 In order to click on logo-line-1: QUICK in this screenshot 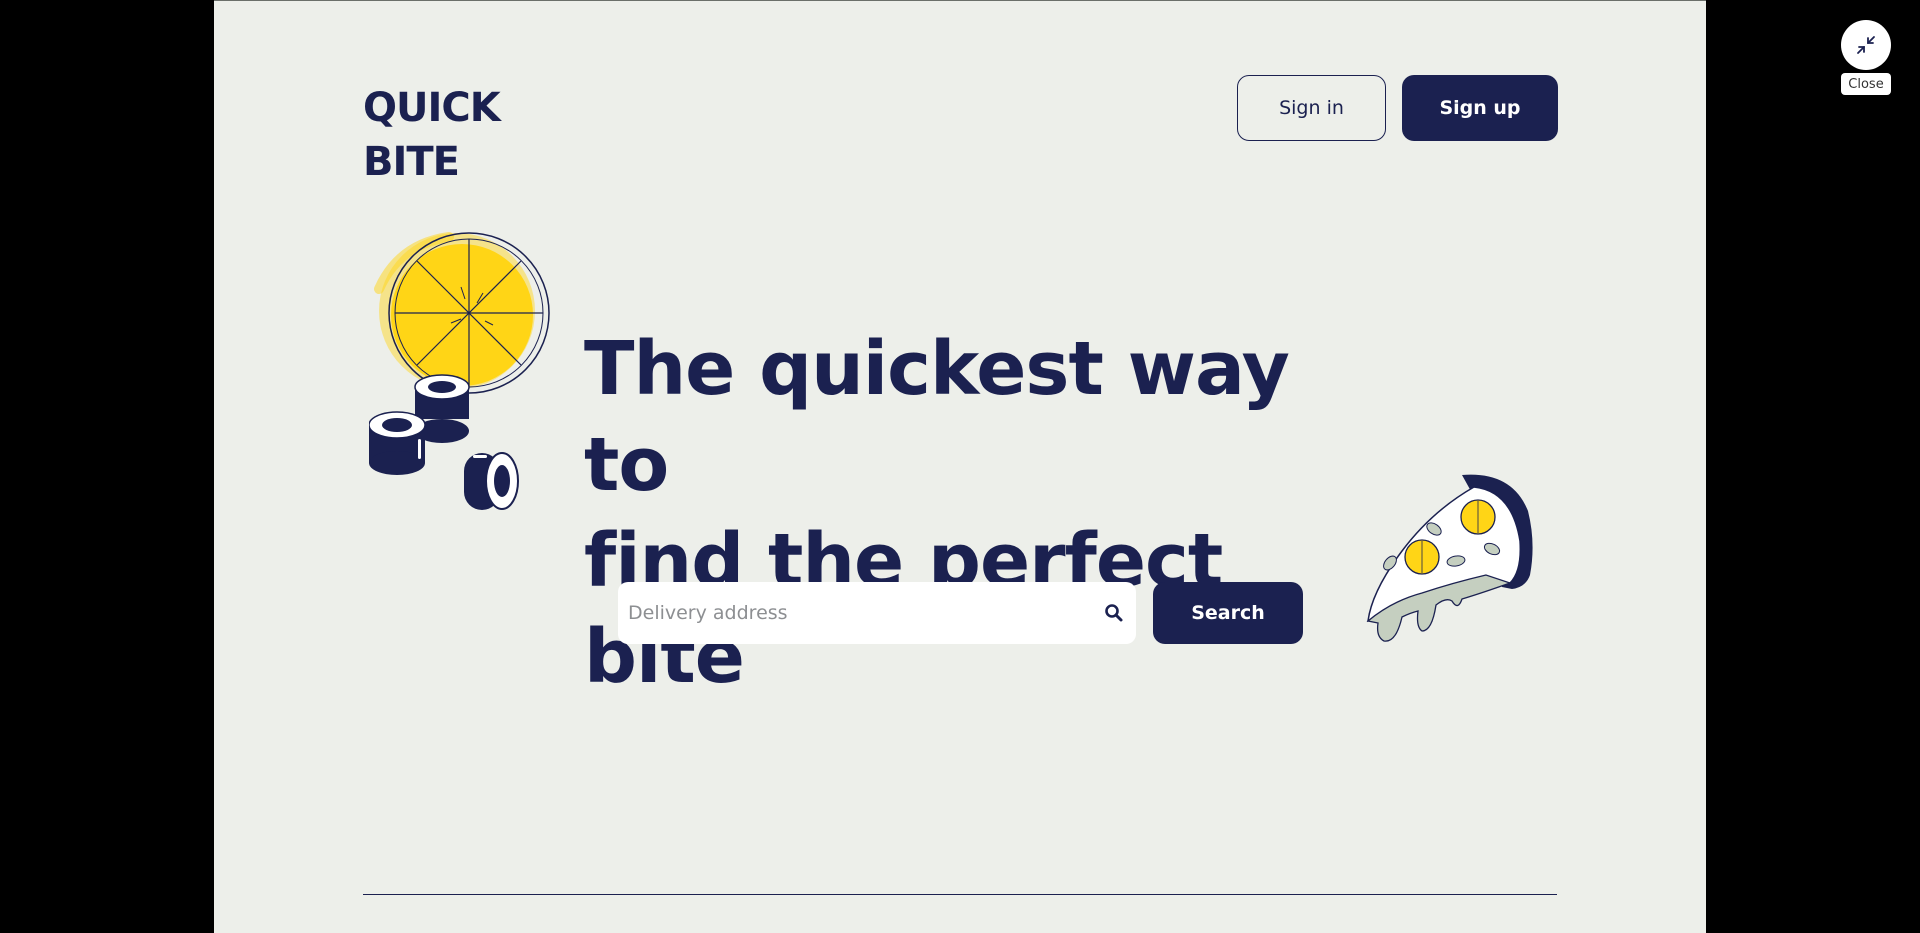, I will do `click(432, 108)`.